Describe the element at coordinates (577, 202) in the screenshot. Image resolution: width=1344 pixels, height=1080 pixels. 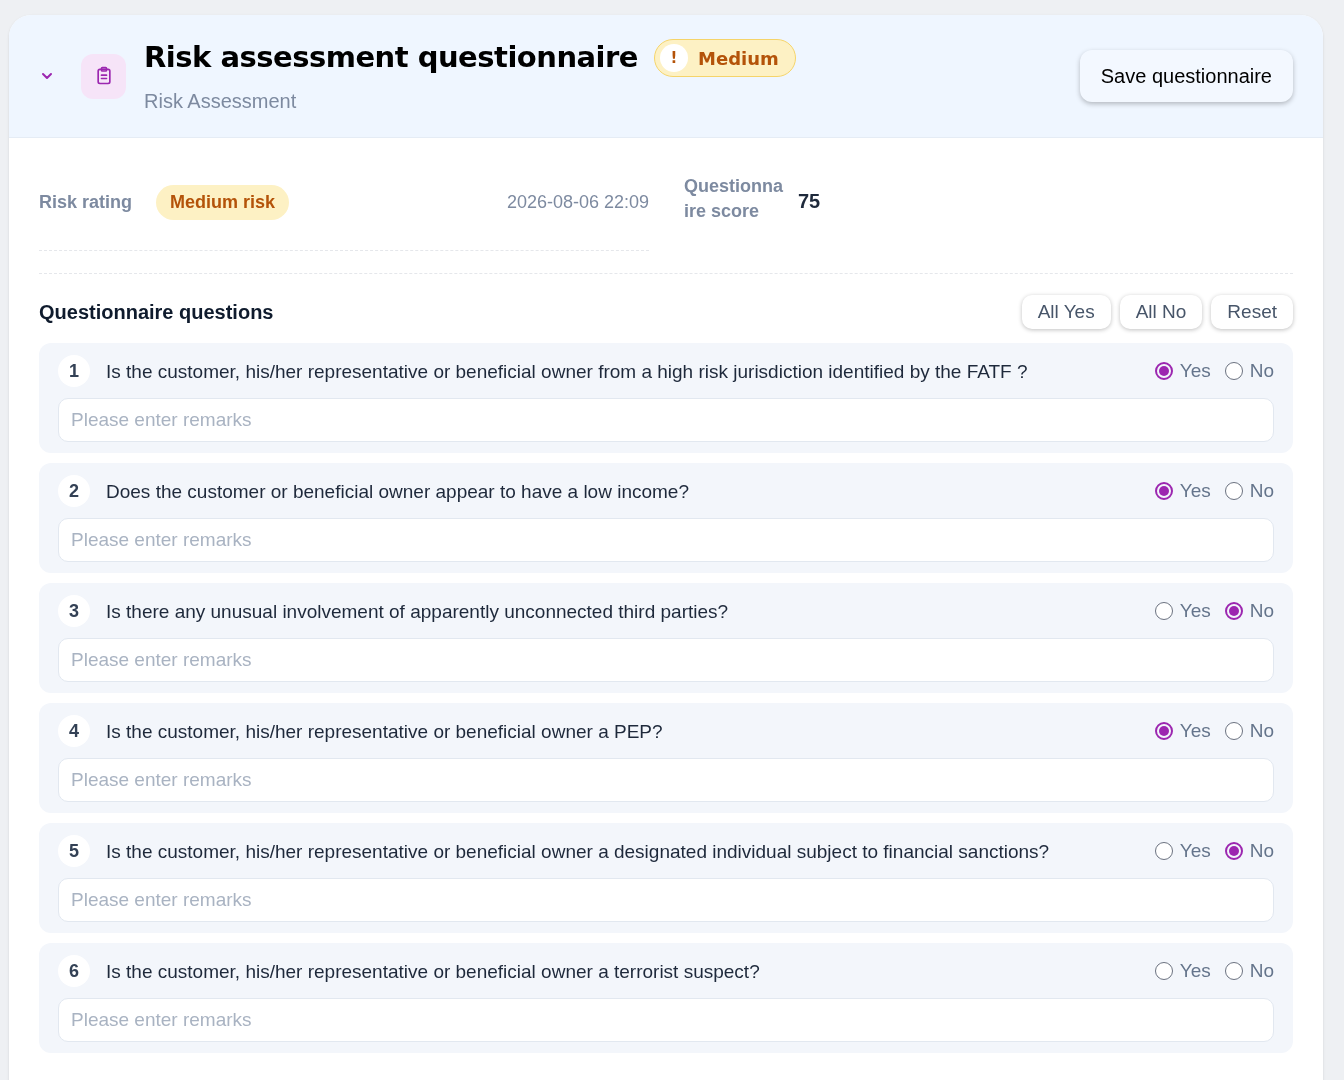
I see `timestamp: 2026-08-06 22:09` at that location.